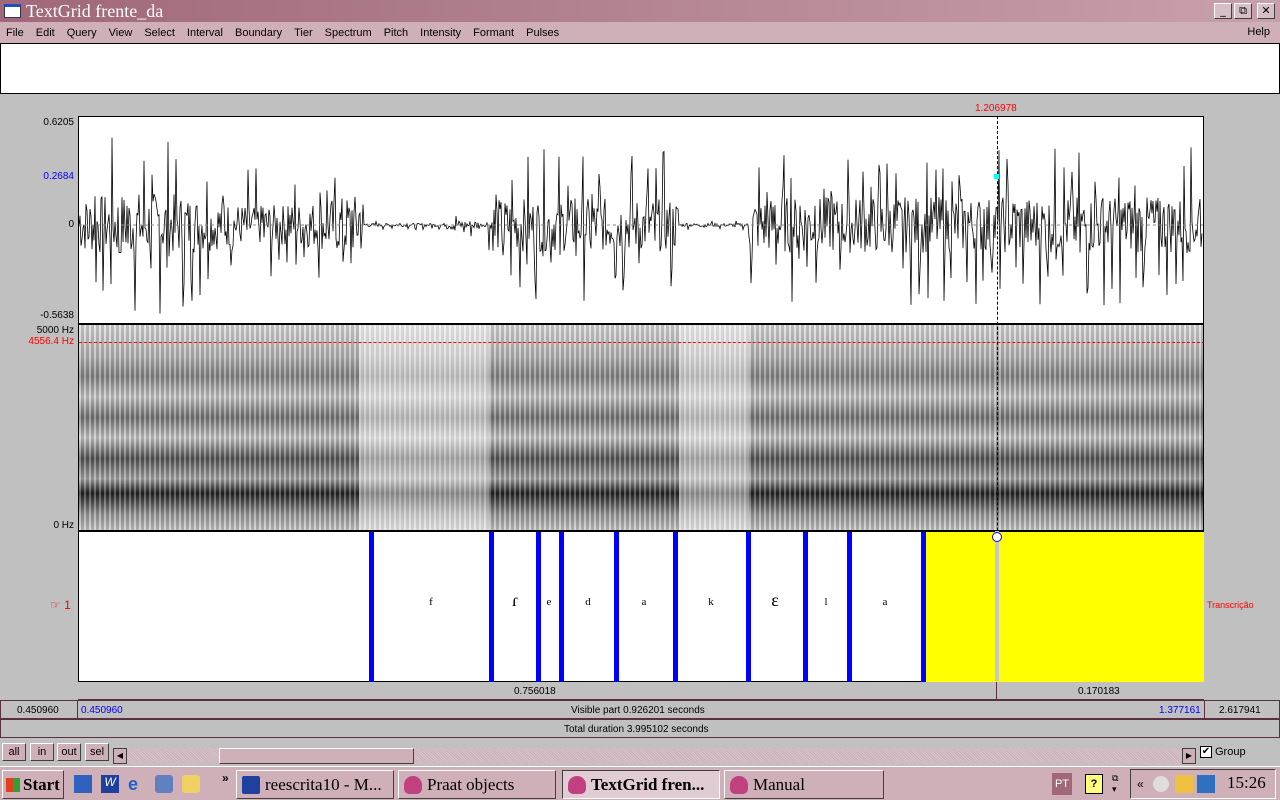  Describe the element at coordinates (431, 602) in the screenshot. I see `segment-label: f` at that location.